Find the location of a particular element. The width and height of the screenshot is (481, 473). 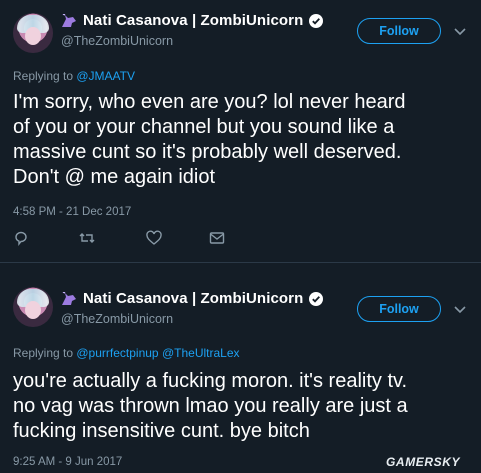

message-icon is located at coordinates (217, 238).